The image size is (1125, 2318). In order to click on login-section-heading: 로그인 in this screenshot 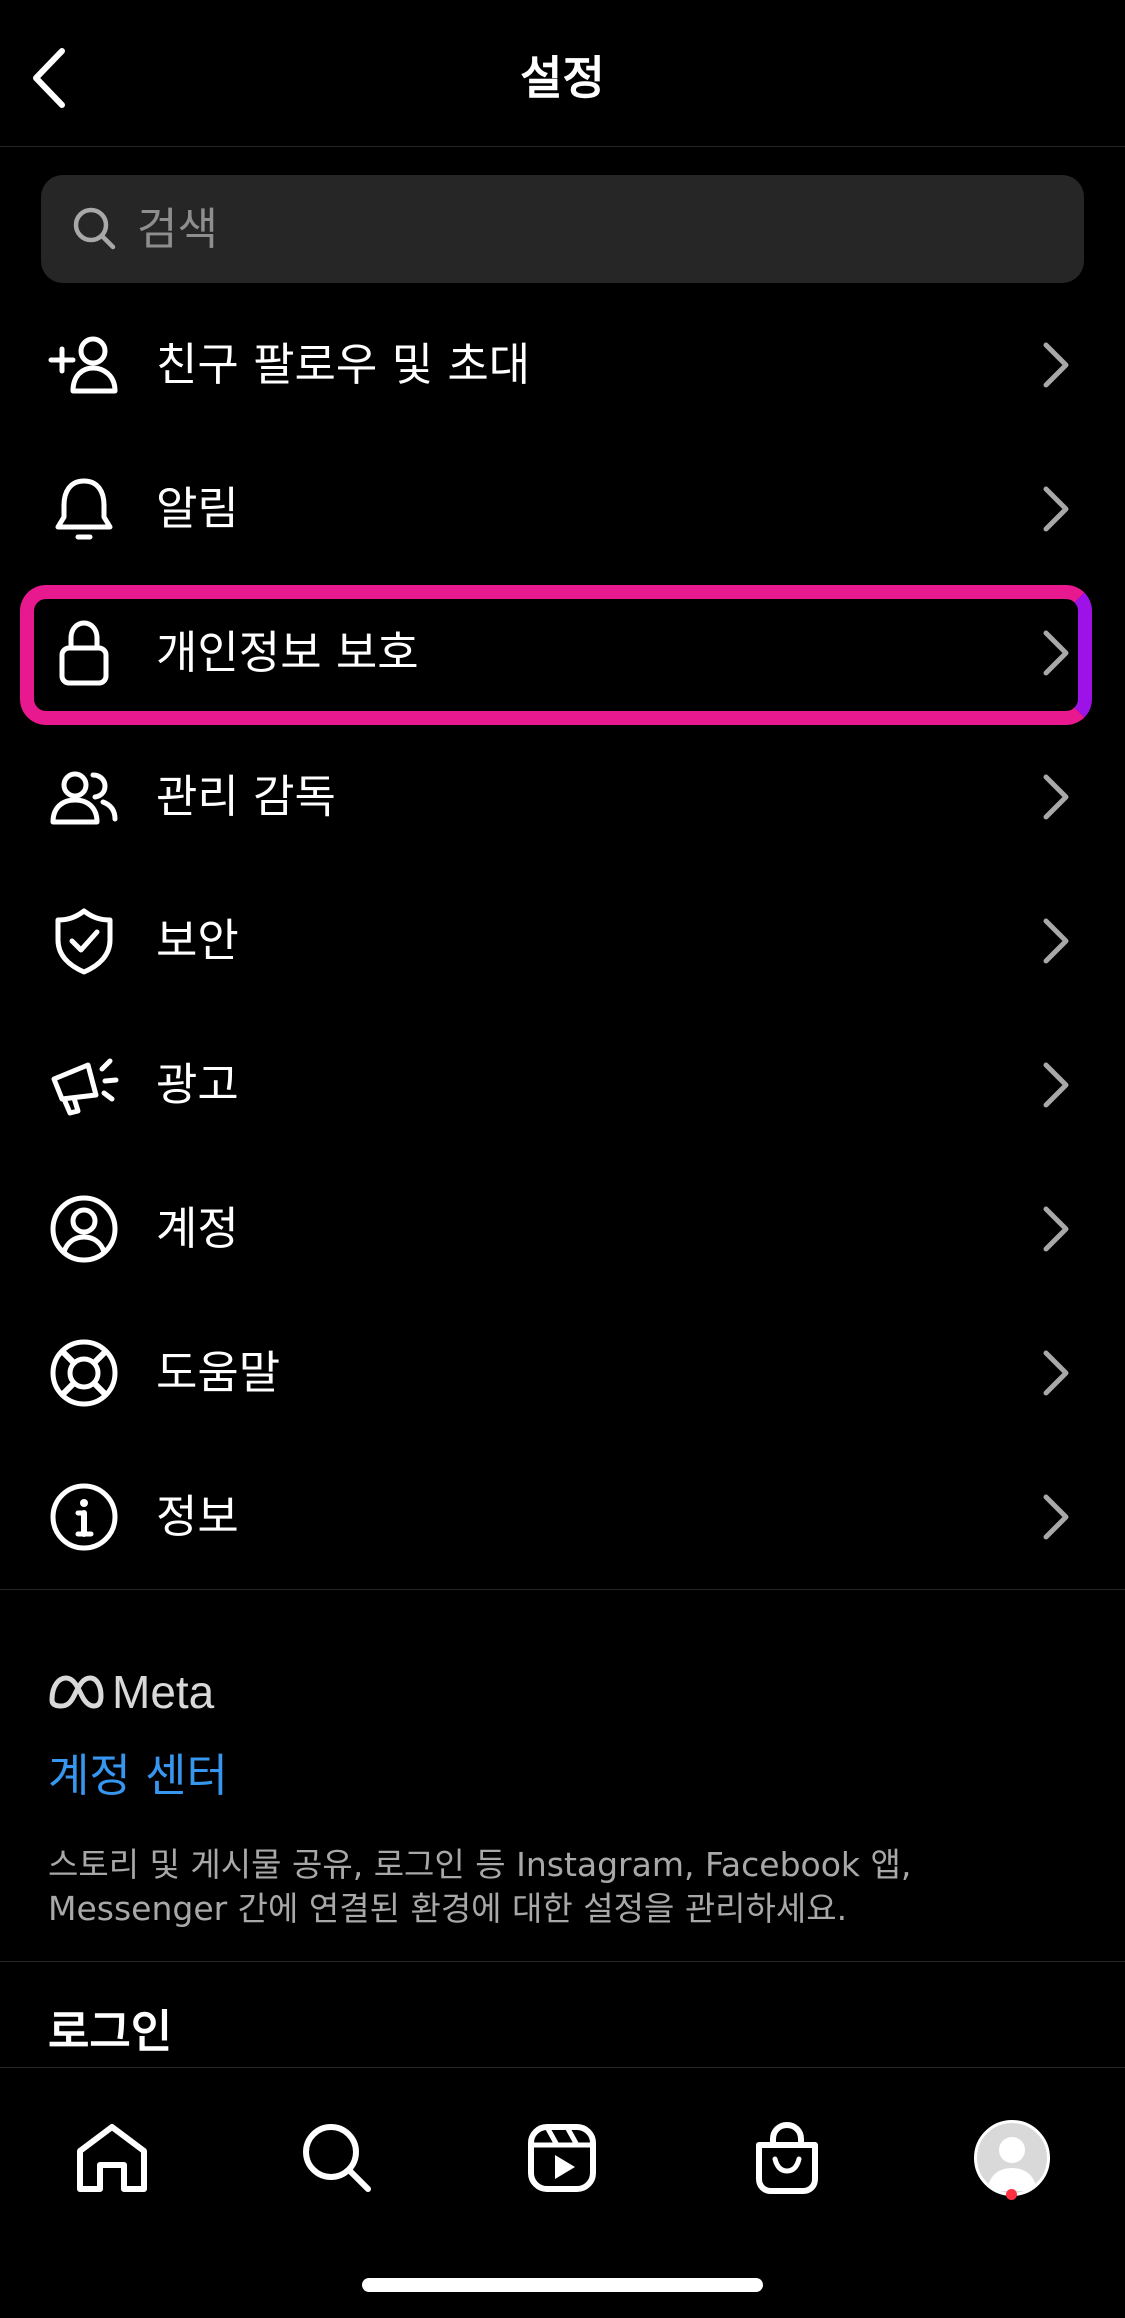, I will do `click(110, 2031)`.